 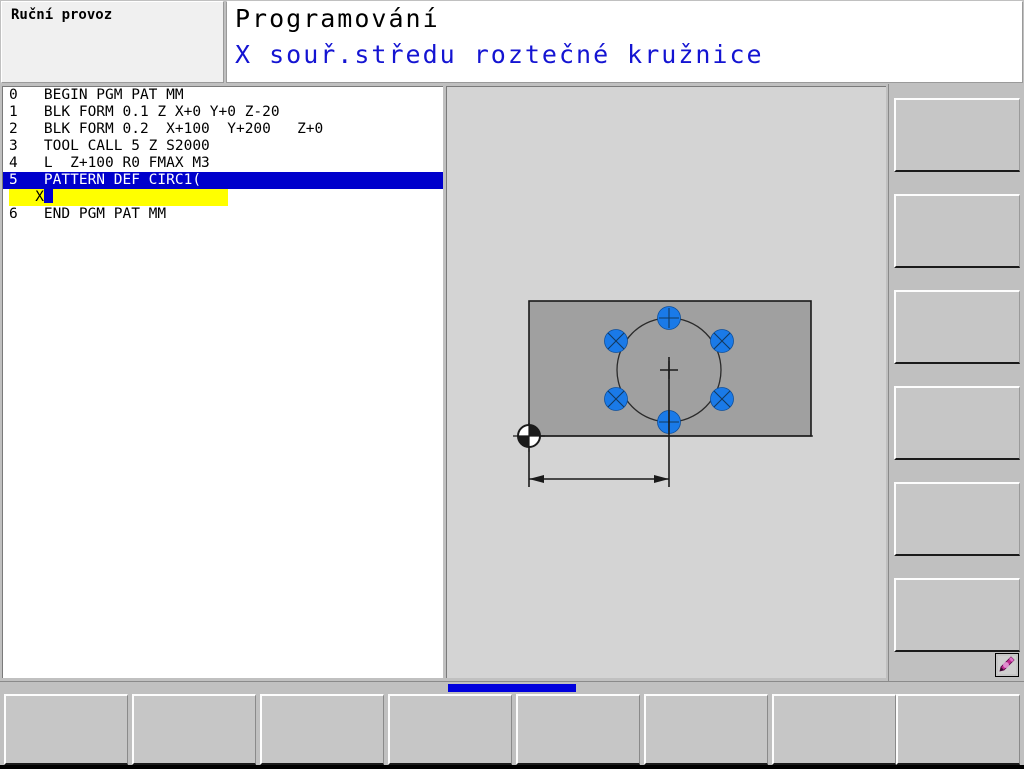 I want to click on program-line: 4 L Z+100 R0 FMAX M3, so click(x=223, y=163).